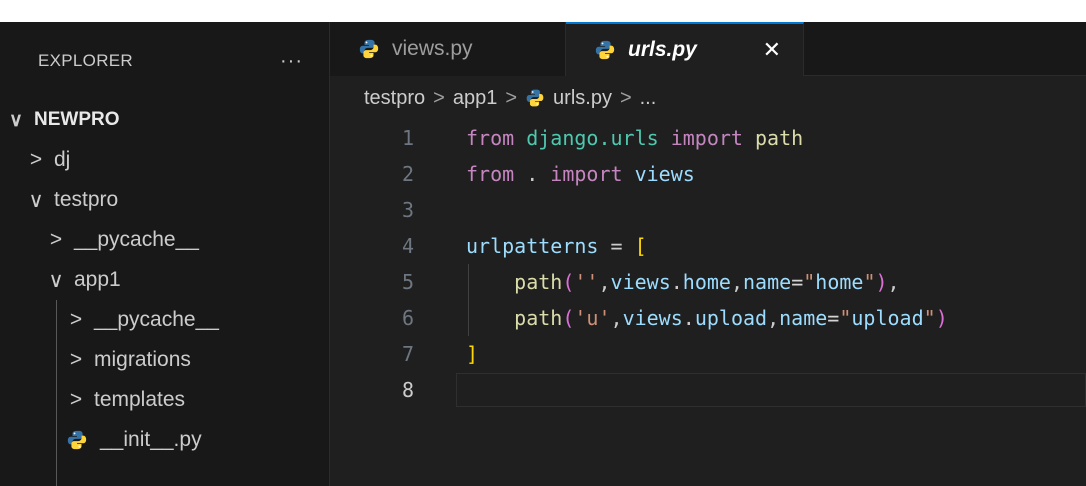 The height and width of the screenshot is (486, 1086). I want to click on tree-folder-app1: ∨ app1, so click(82, 280).